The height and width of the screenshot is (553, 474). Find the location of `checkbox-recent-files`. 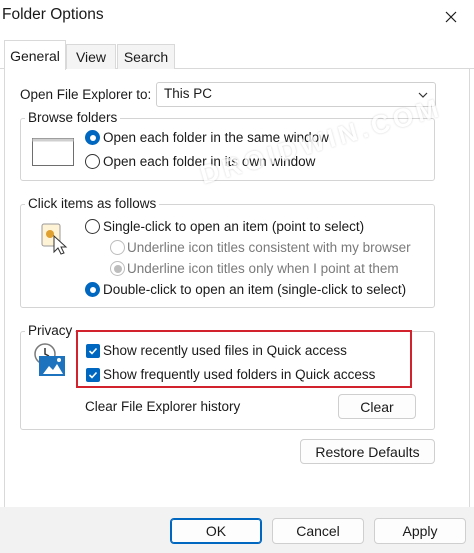

checkbox-recent-files is located at coordinates (93, 351).